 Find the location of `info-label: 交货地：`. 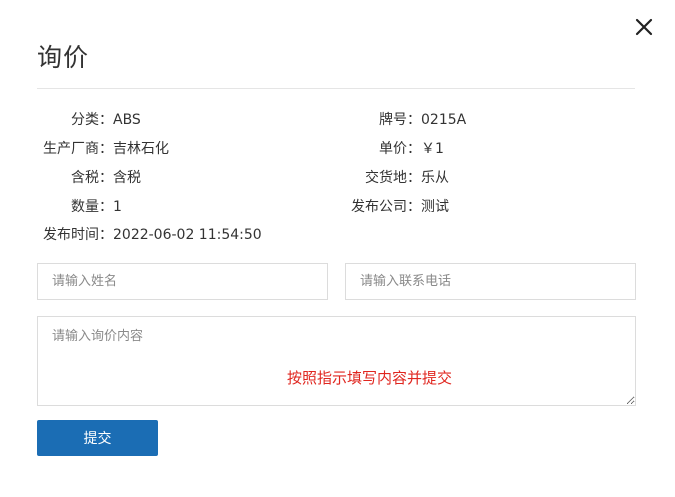

info-label: 交货地： is located at coordinates (393, 178).